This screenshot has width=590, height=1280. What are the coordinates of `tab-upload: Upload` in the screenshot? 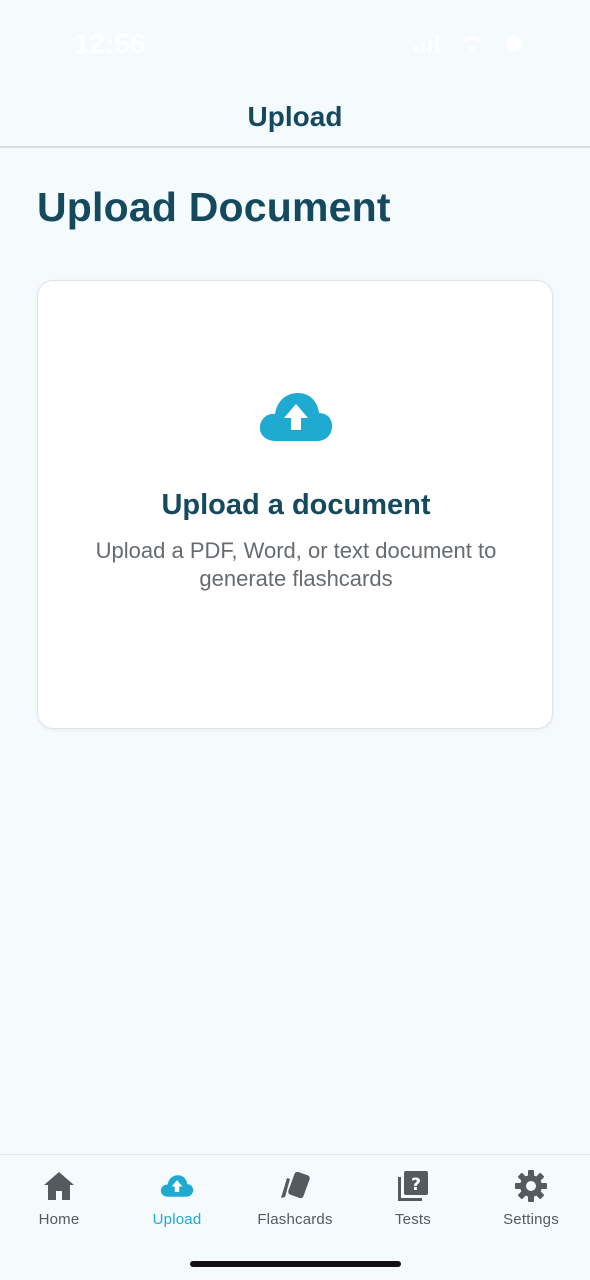 It's located at (177, 1198).